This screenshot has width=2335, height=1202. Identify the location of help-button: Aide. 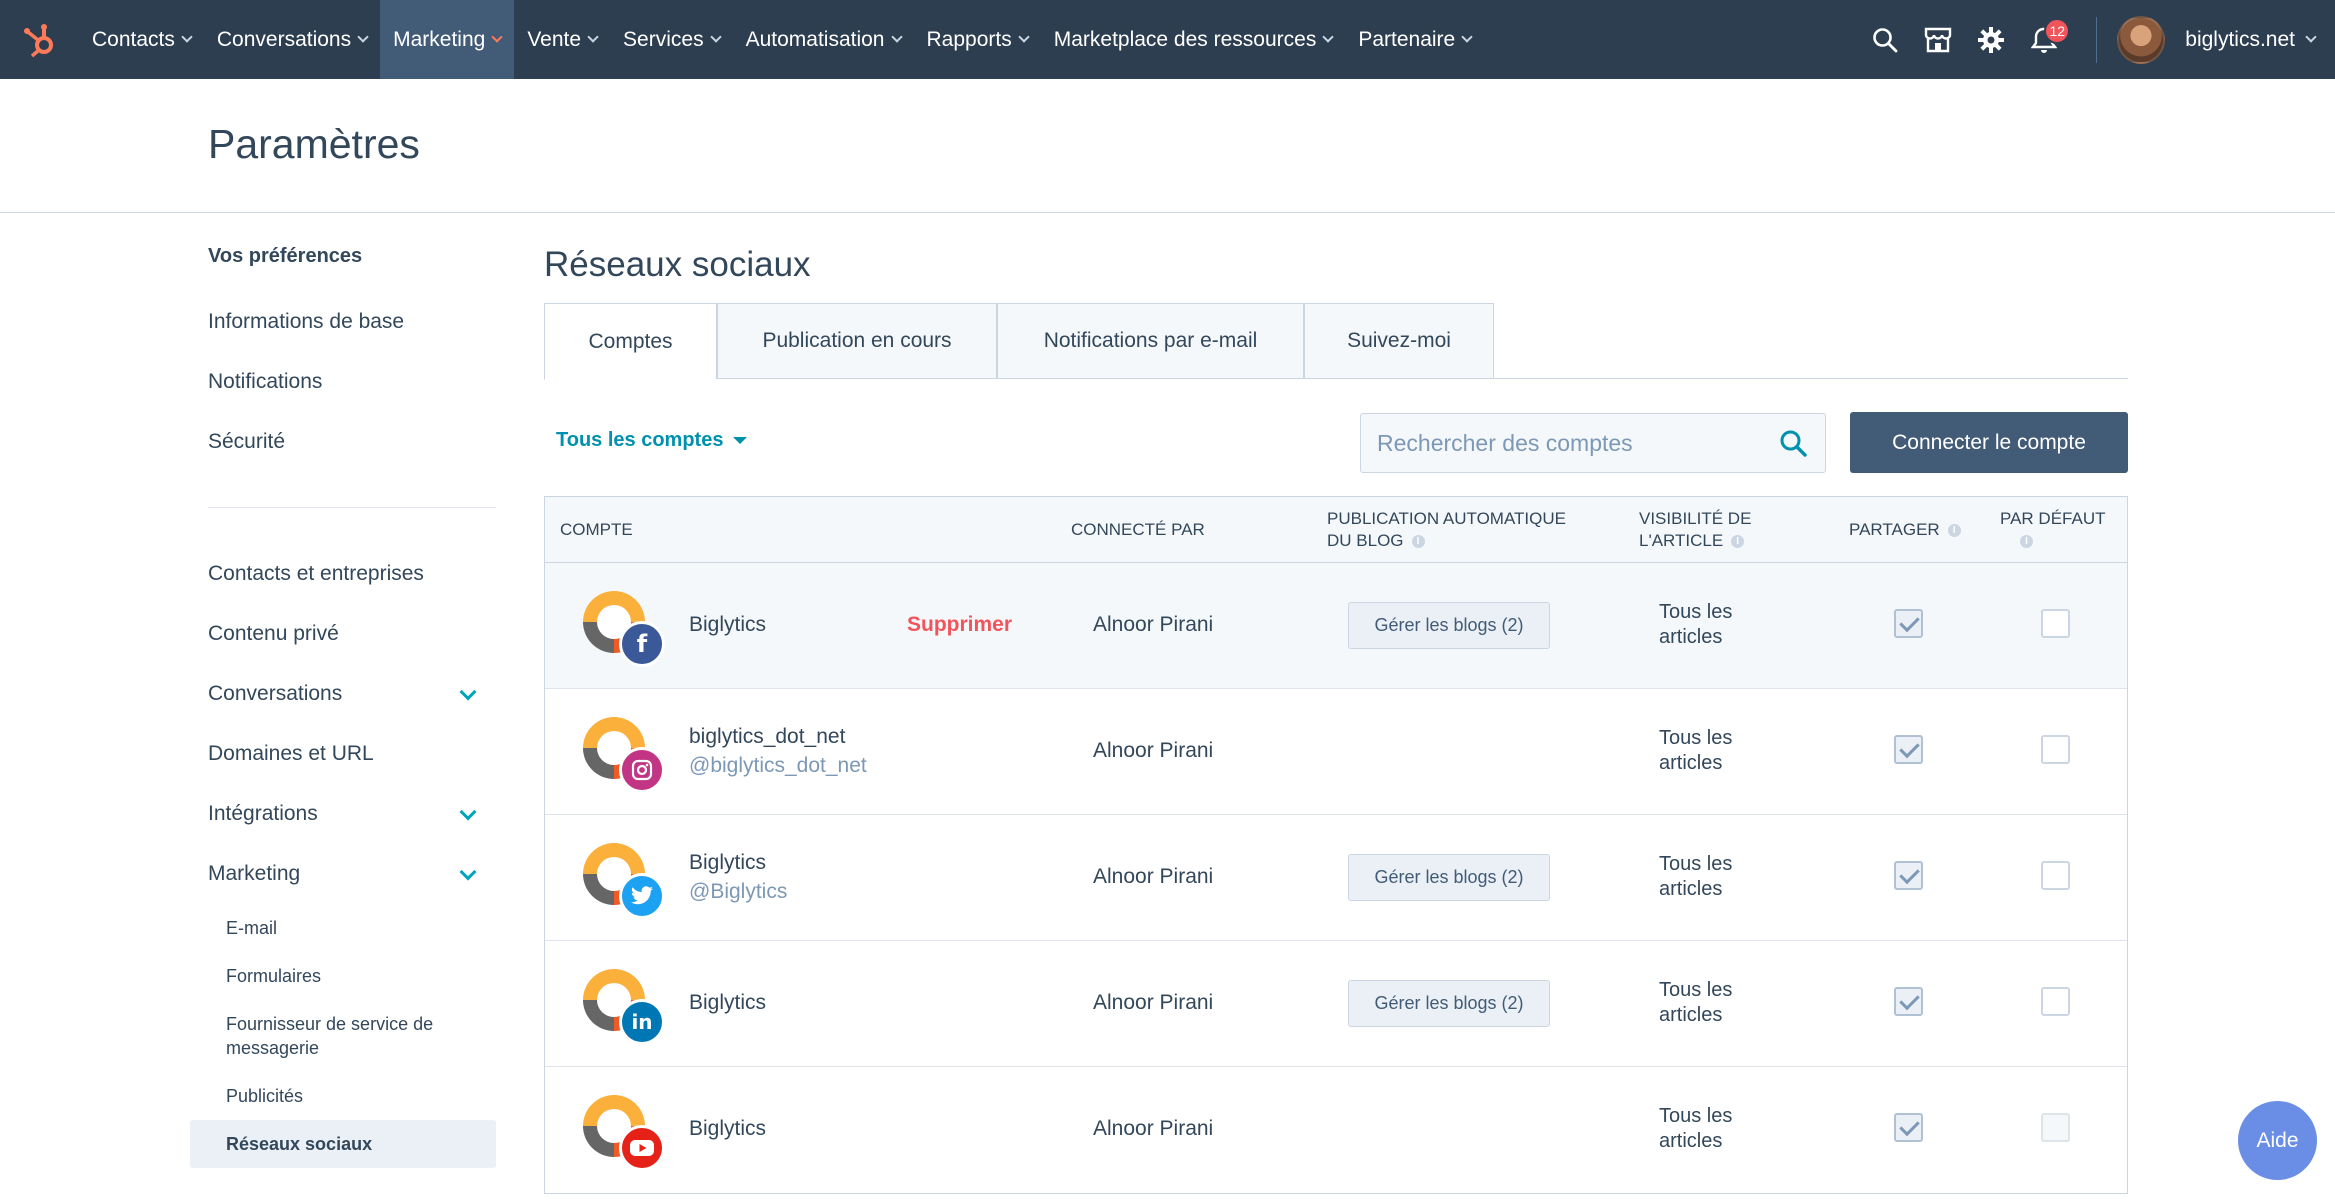
(2277, 1140).